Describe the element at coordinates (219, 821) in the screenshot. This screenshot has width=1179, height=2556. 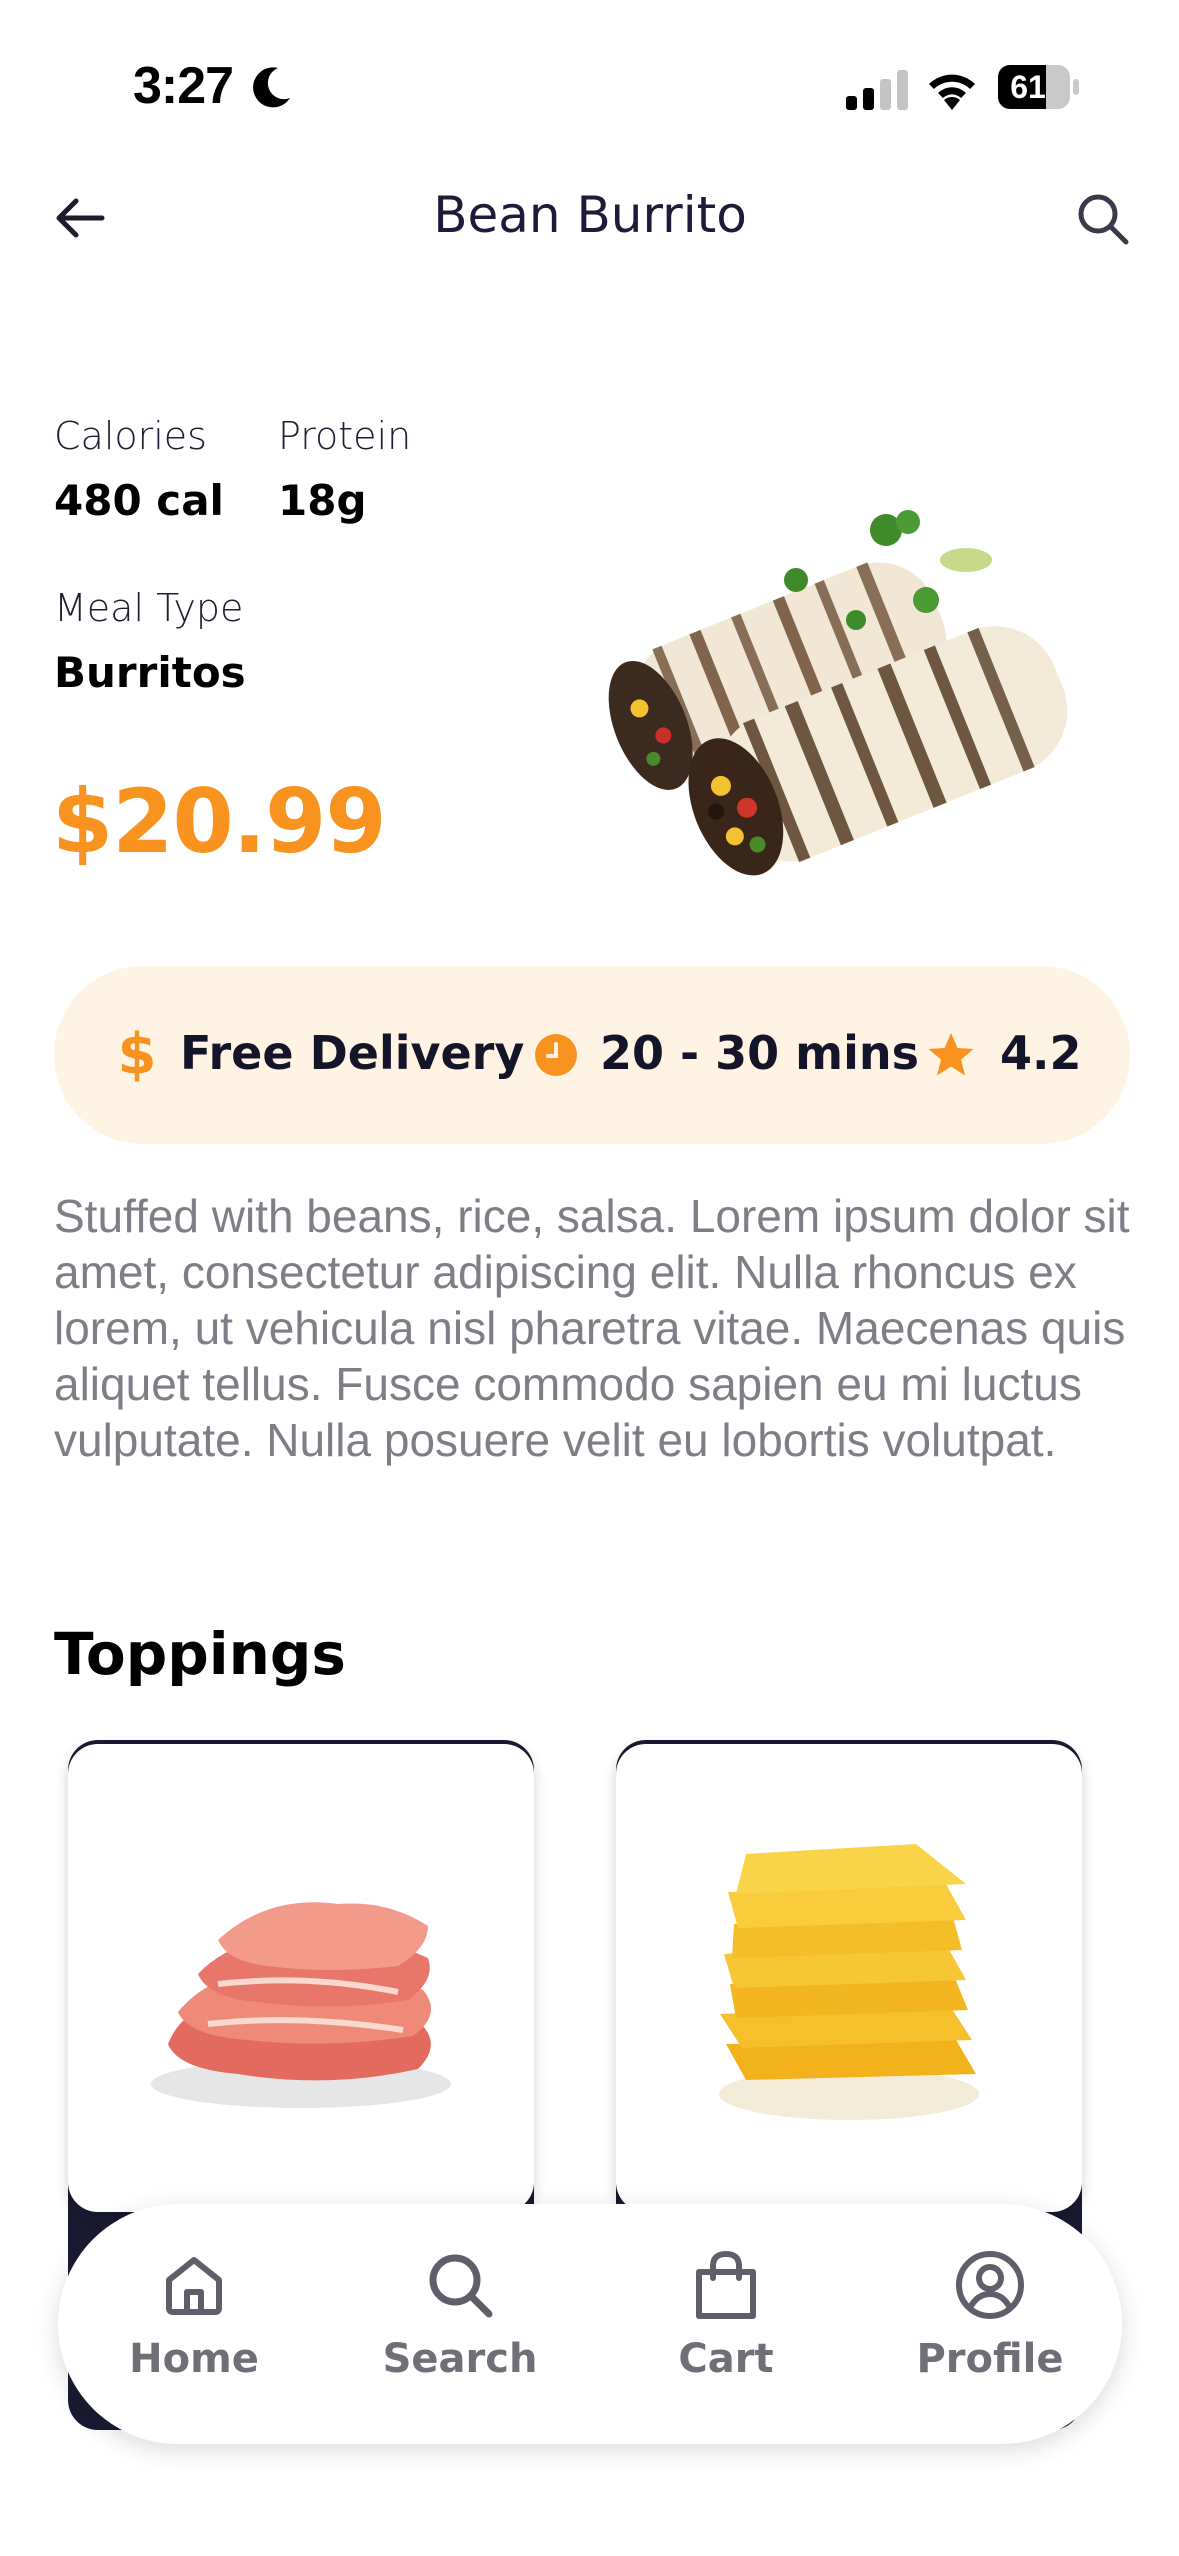
I see `price: $20.99` at that location.